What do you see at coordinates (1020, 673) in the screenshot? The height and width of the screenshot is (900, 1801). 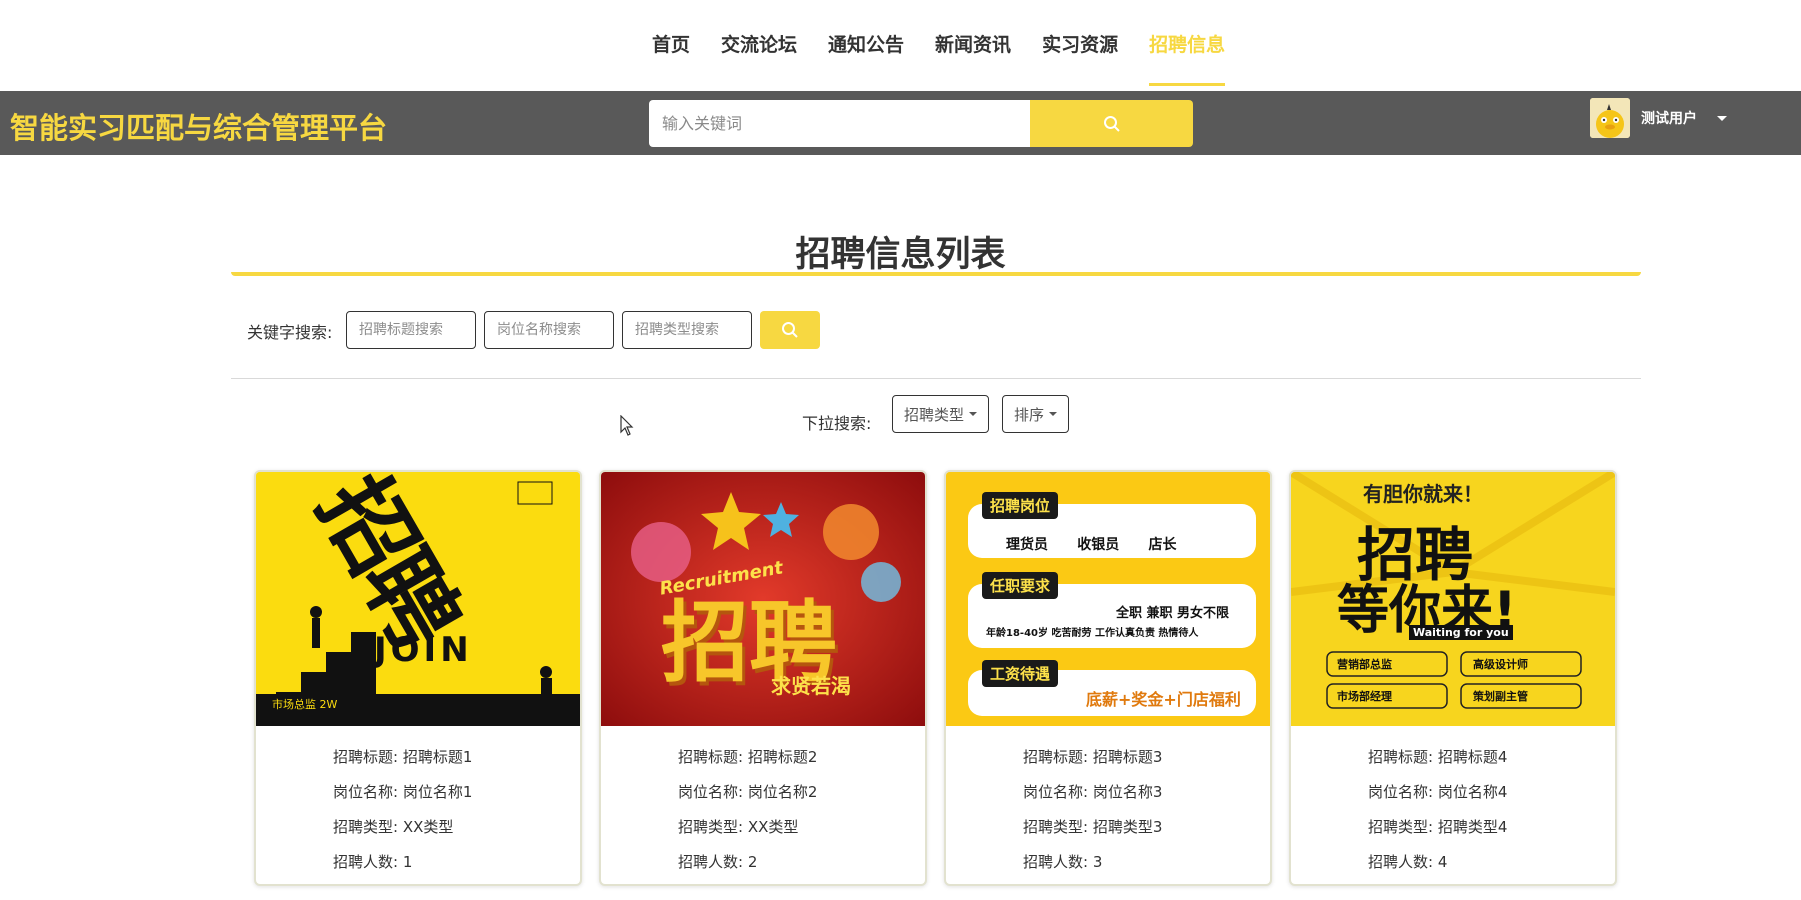 I see `poster-heading: 工资待遇` at bounding box center [1020, 673].